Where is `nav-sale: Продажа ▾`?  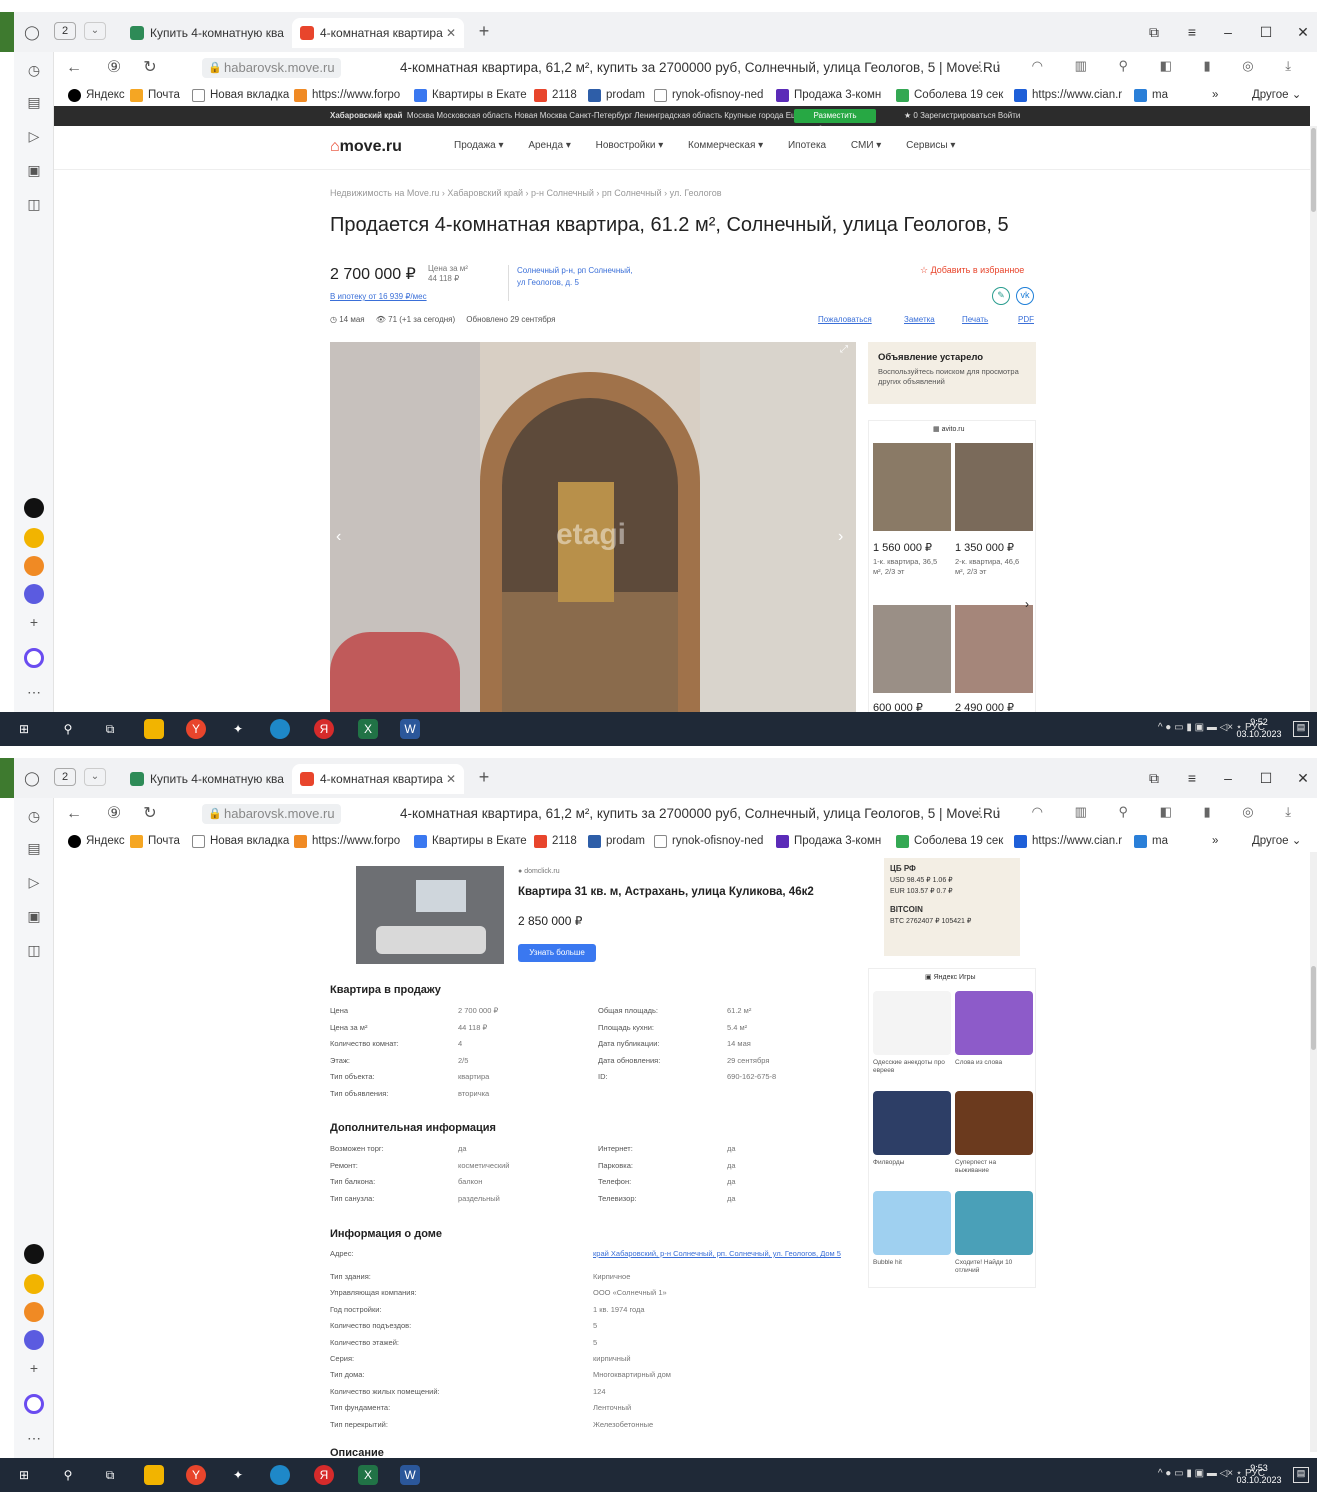
nav-sale: Продажа ▾ is located at coordinates (479, 145).